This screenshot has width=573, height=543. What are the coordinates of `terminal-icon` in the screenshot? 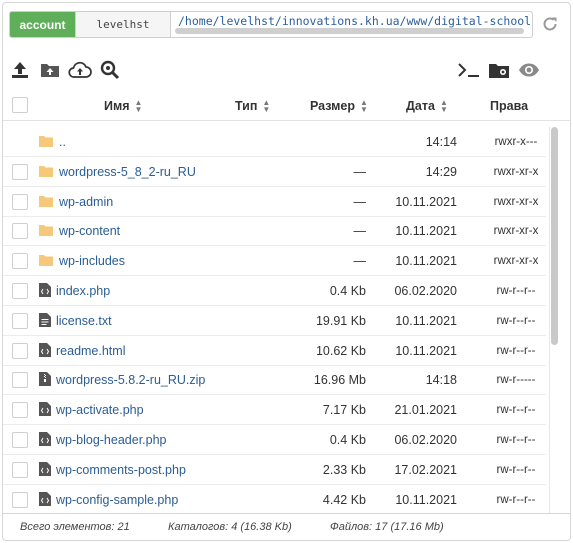 It's located at (469, 70).